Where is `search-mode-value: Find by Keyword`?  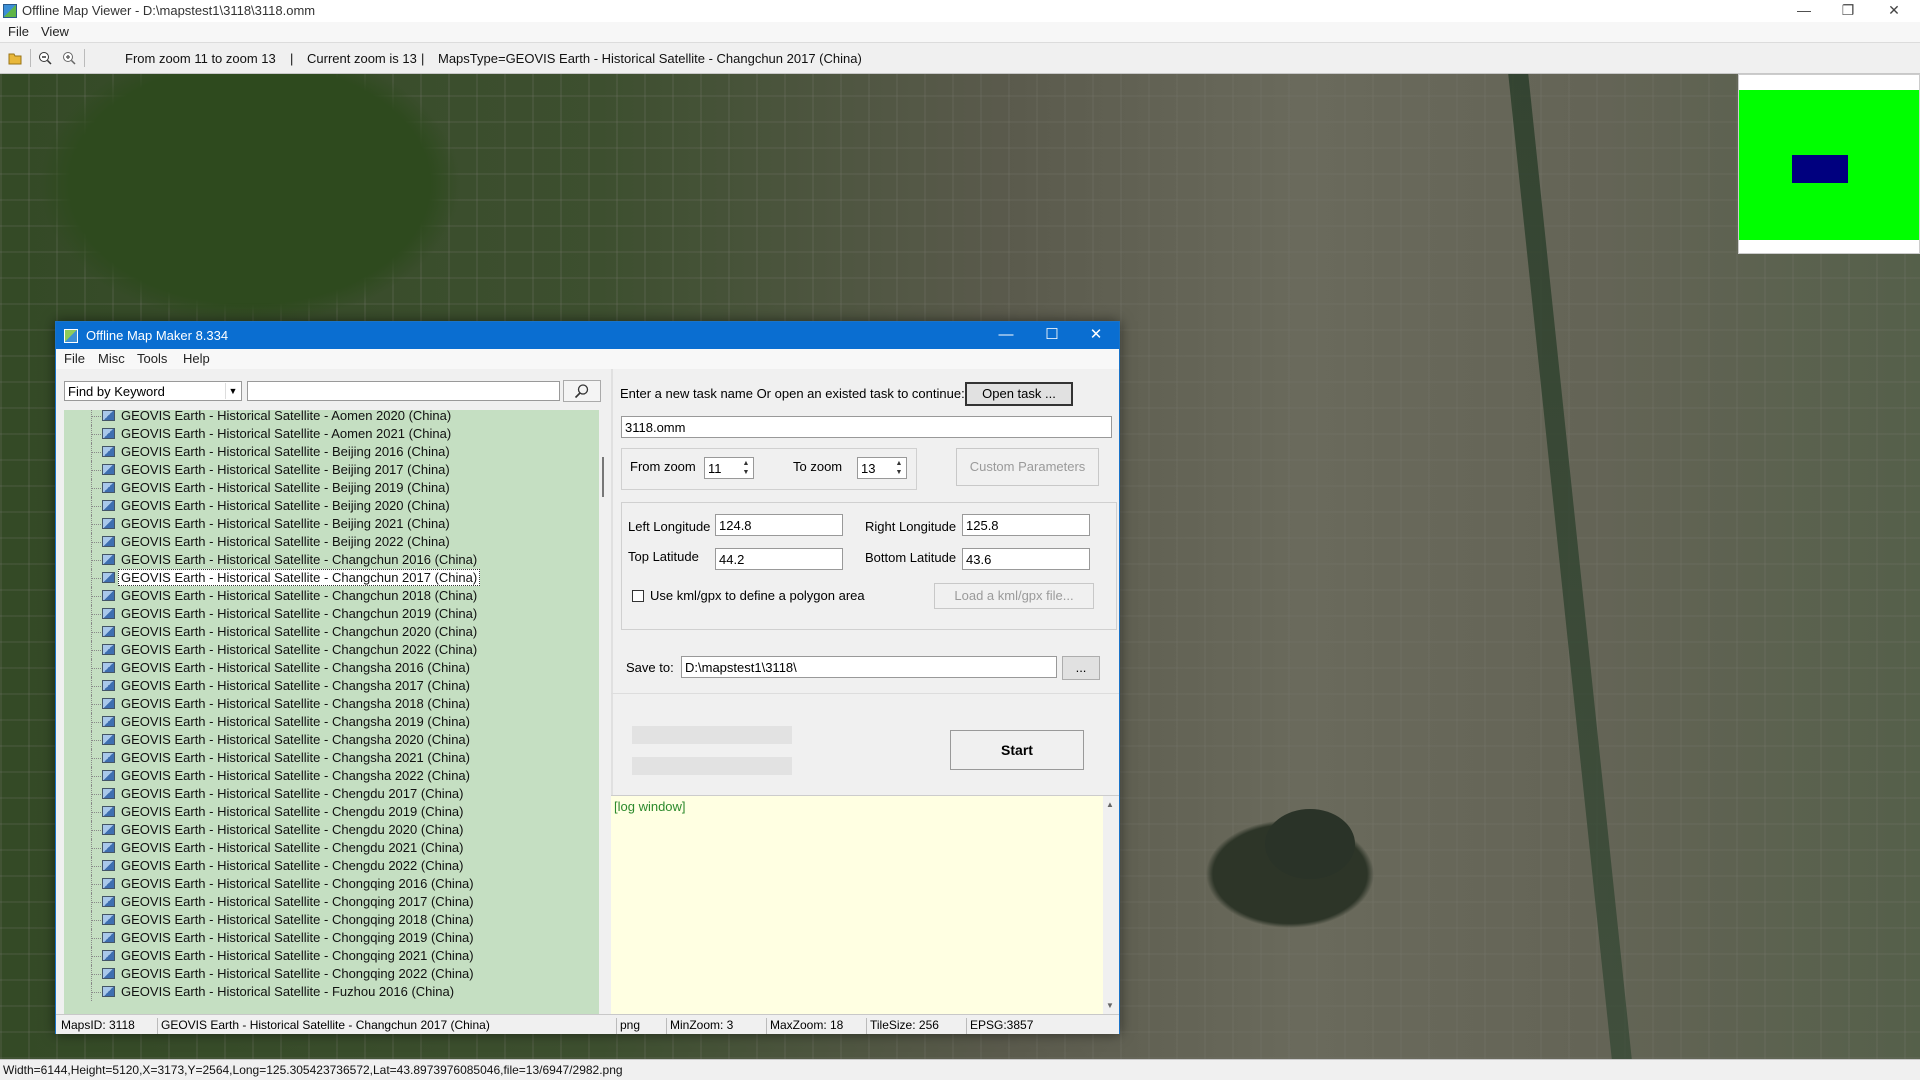 search-mode-value: Find by Keyword is located at coordinates (116, 391).